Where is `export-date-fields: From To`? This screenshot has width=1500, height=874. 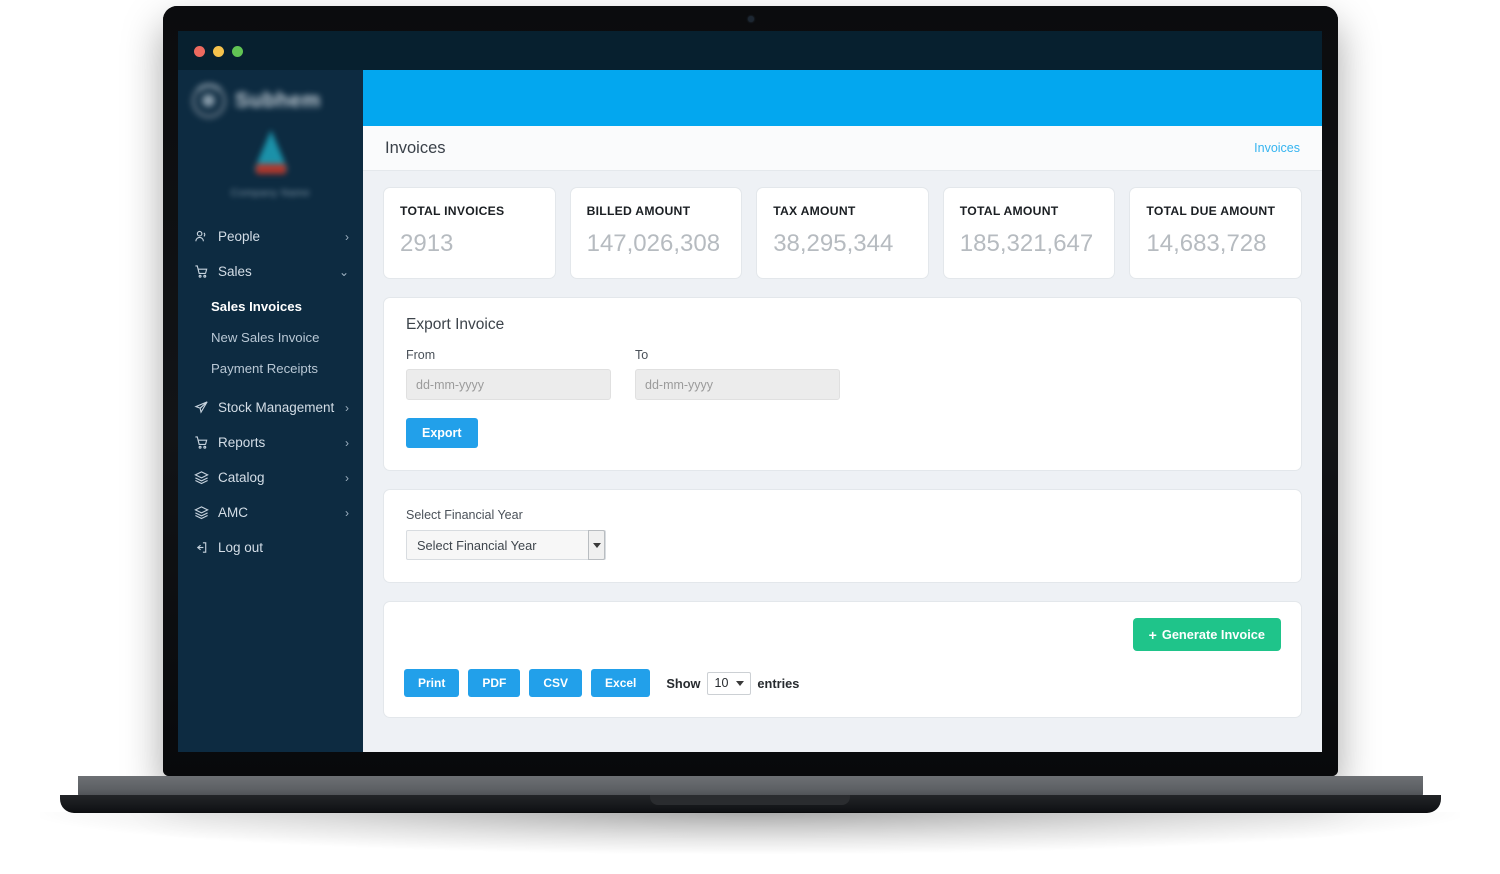
export-date-fields: From To is located at coordinates (842, 374).